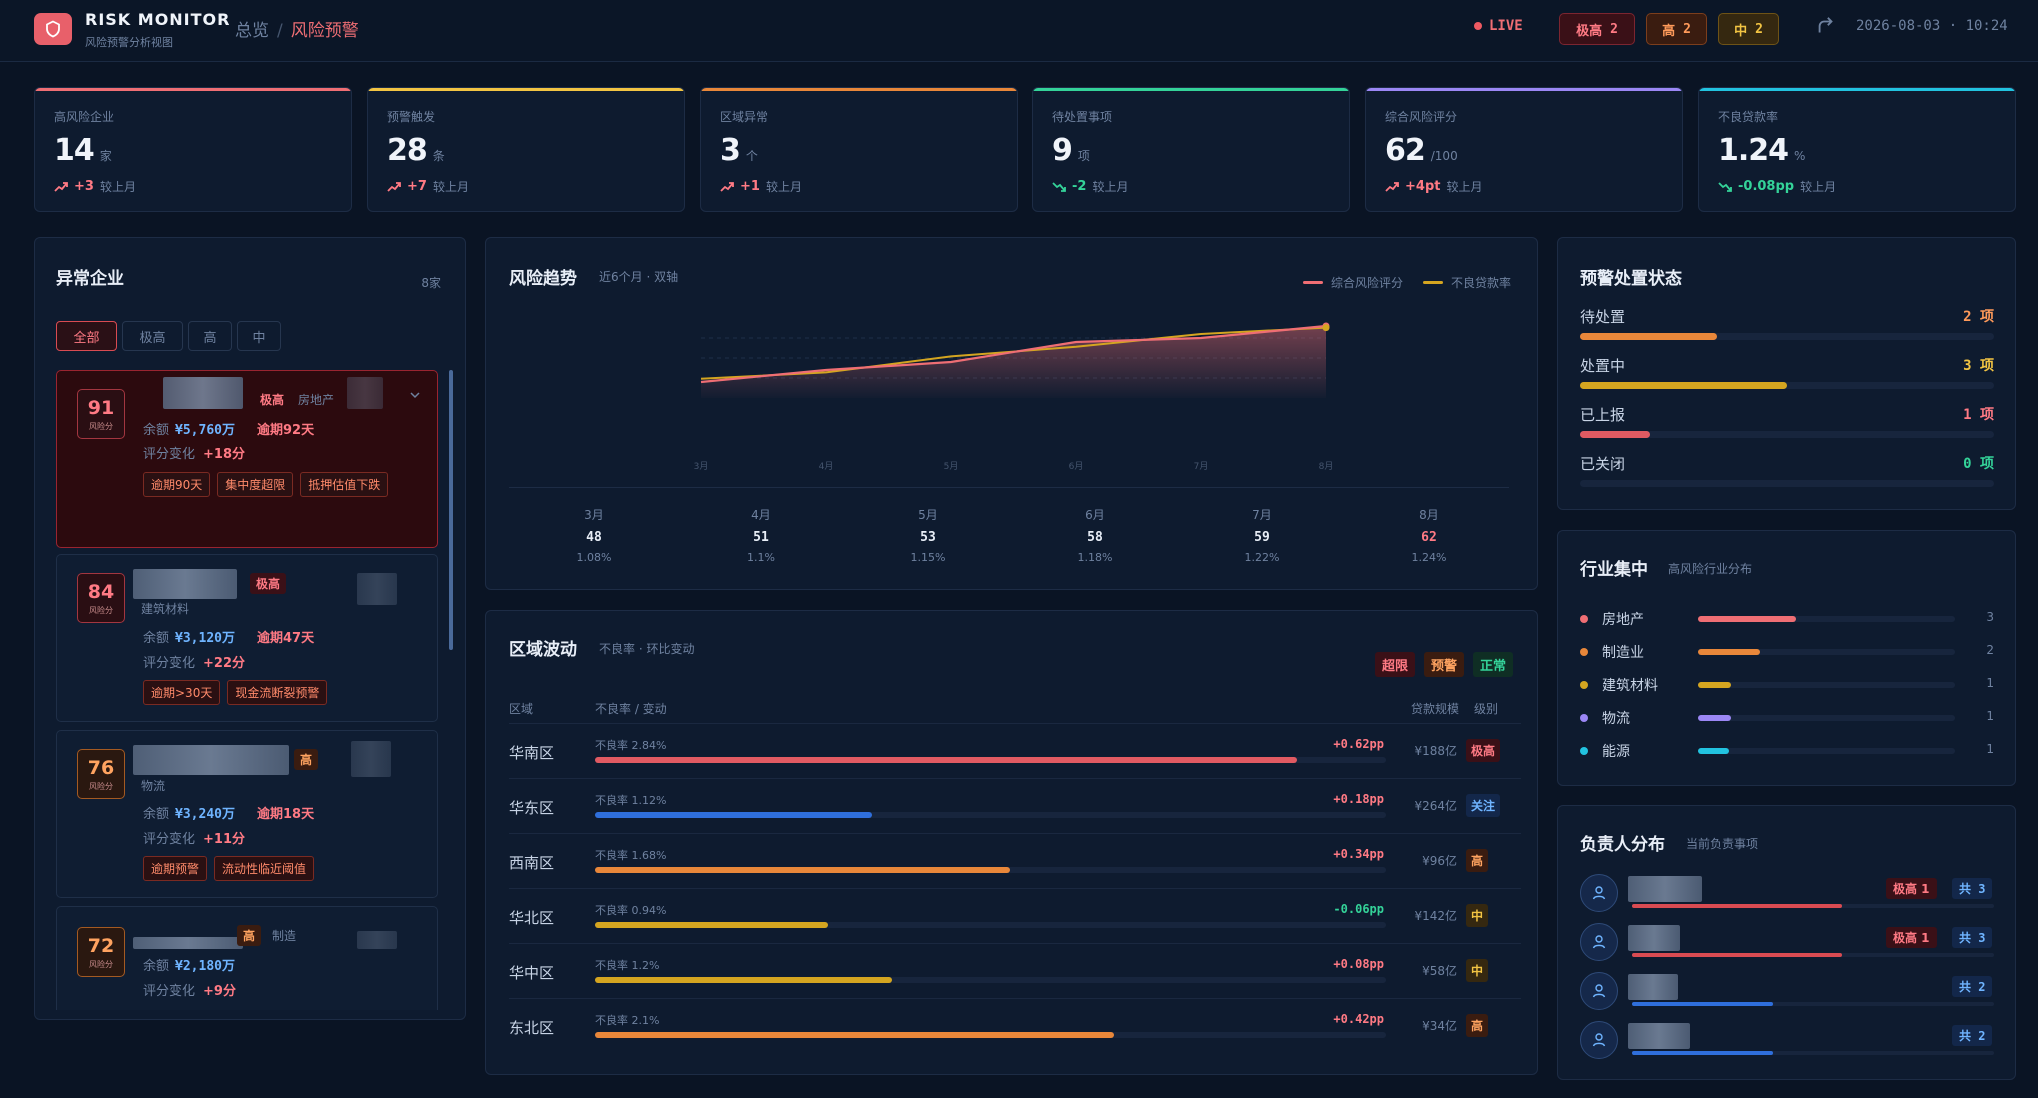 Image resolution: width=2038 pixels, height=1098 pixels. I want to click on kpi-value: 9, so click(1062, 150).